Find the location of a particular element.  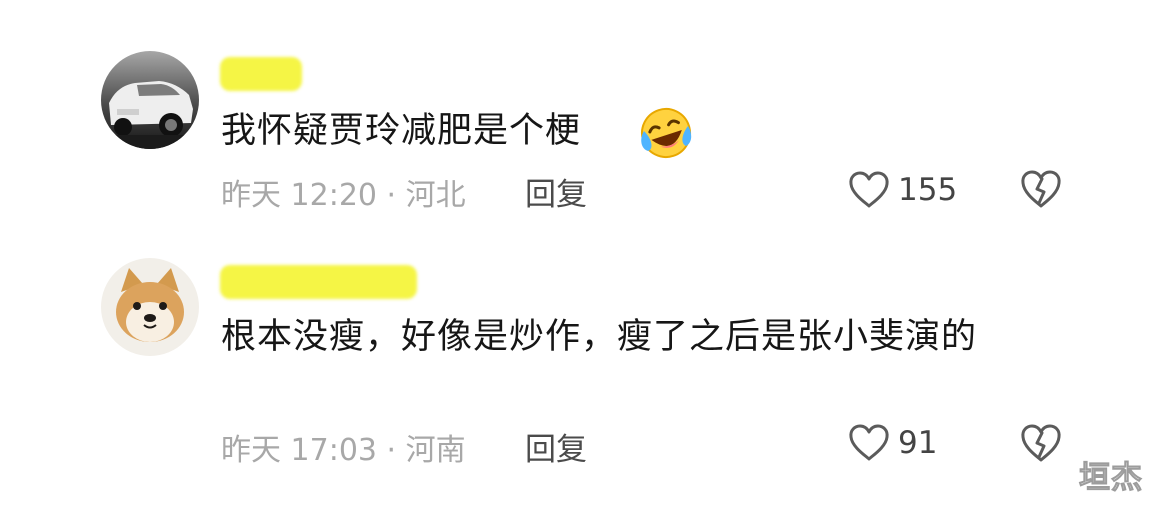

like-button: 155 is located at coordinates (902, 190).